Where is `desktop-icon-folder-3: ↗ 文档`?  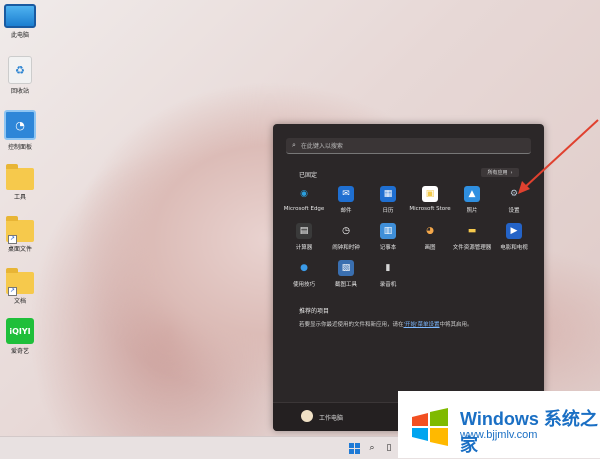
desktop-icon-folder-3: ↗ 文档 is located at coordinates (20, 286).